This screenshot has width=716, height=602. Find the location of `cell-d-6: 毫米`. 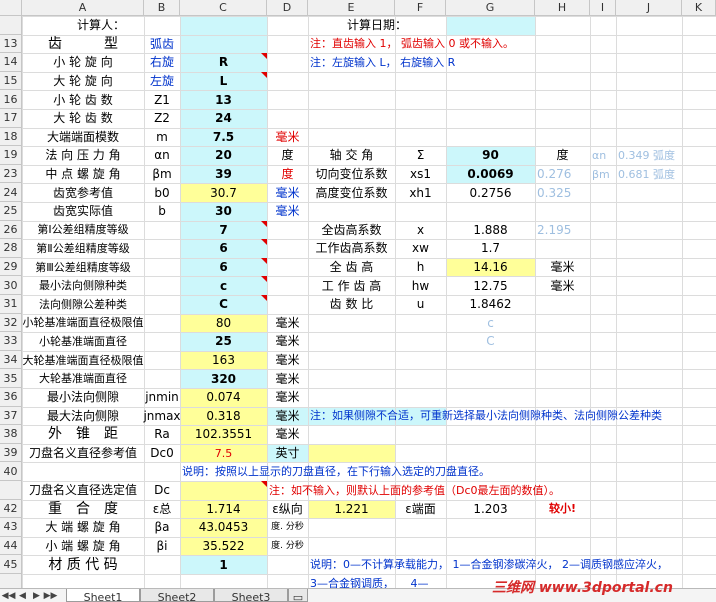

cell-d-6: 毫米 is located at coordinates (287, 137).